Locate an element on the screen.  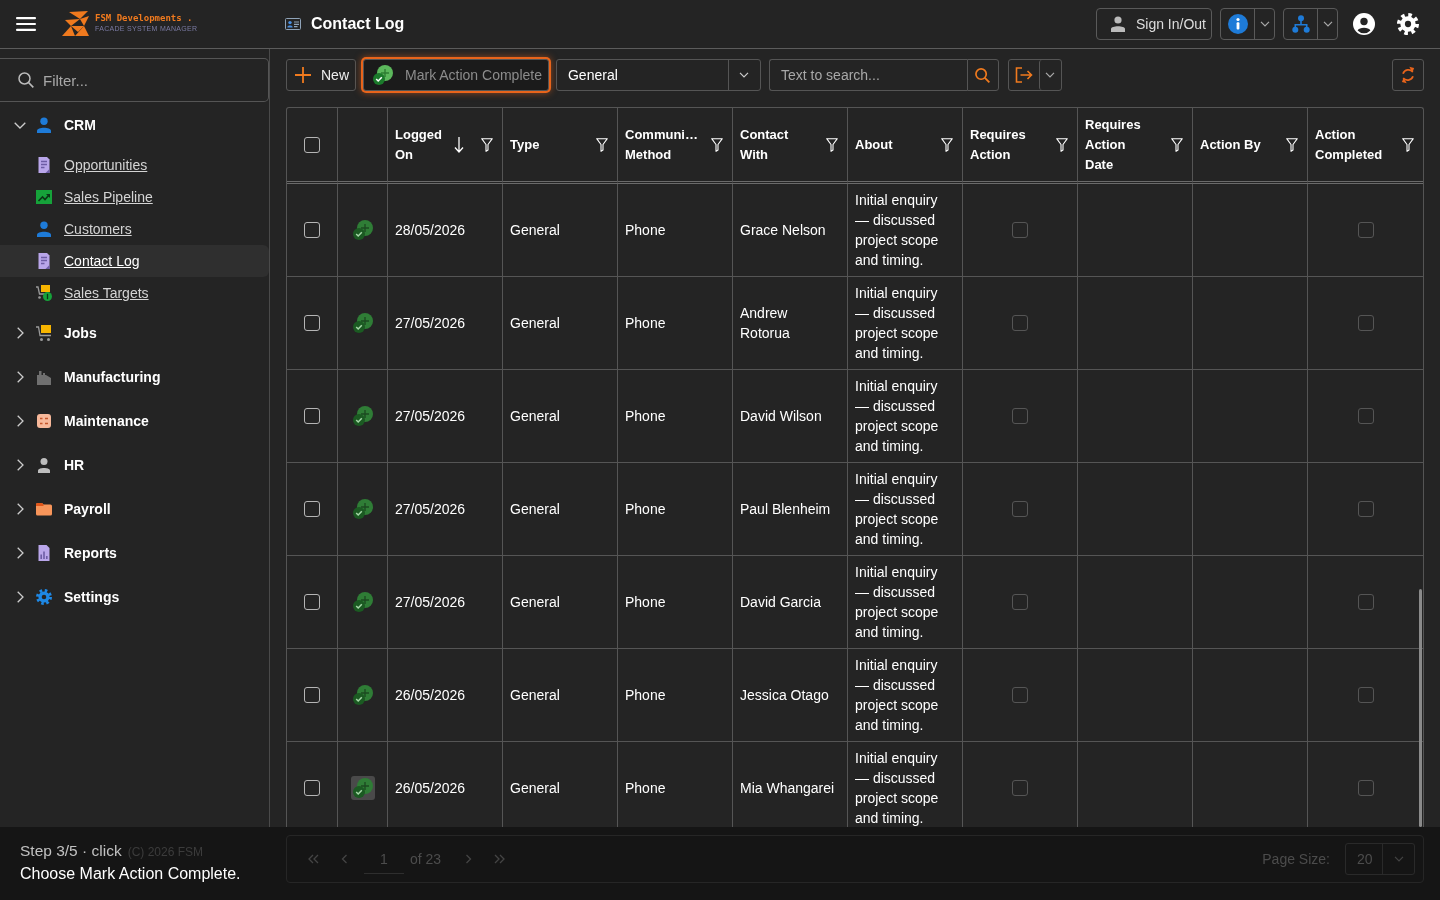
nav-link: Contact Log is located at coordinates (134, 261).